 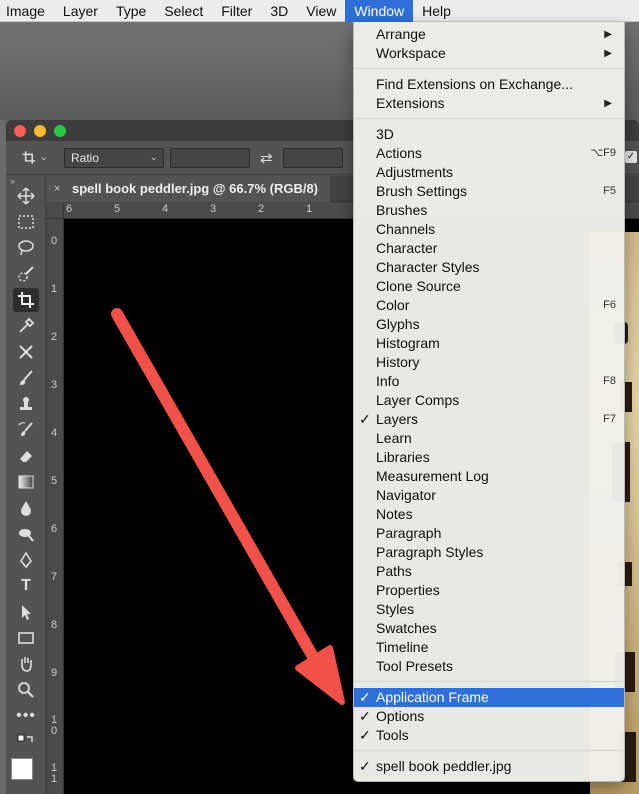 I want to click on swap-icon: ⇄, so click(x=266, y=158).